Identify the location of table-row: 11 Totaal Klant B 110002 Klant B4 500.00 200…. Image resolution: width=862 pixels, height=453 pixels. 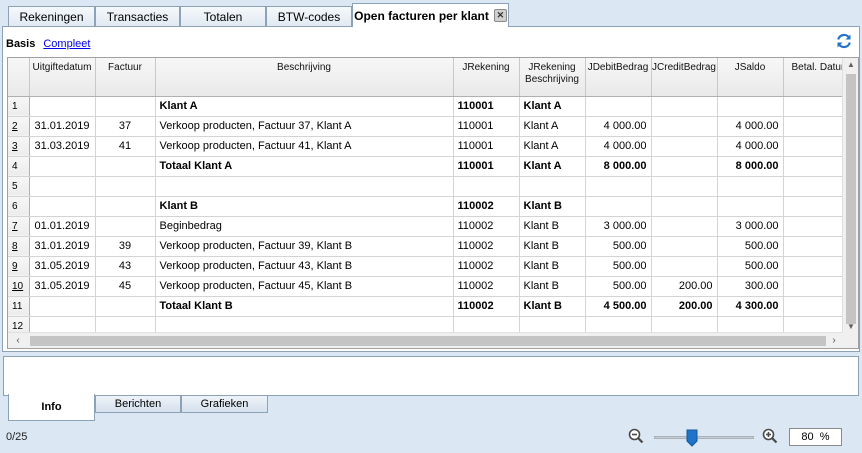
(429, 306).